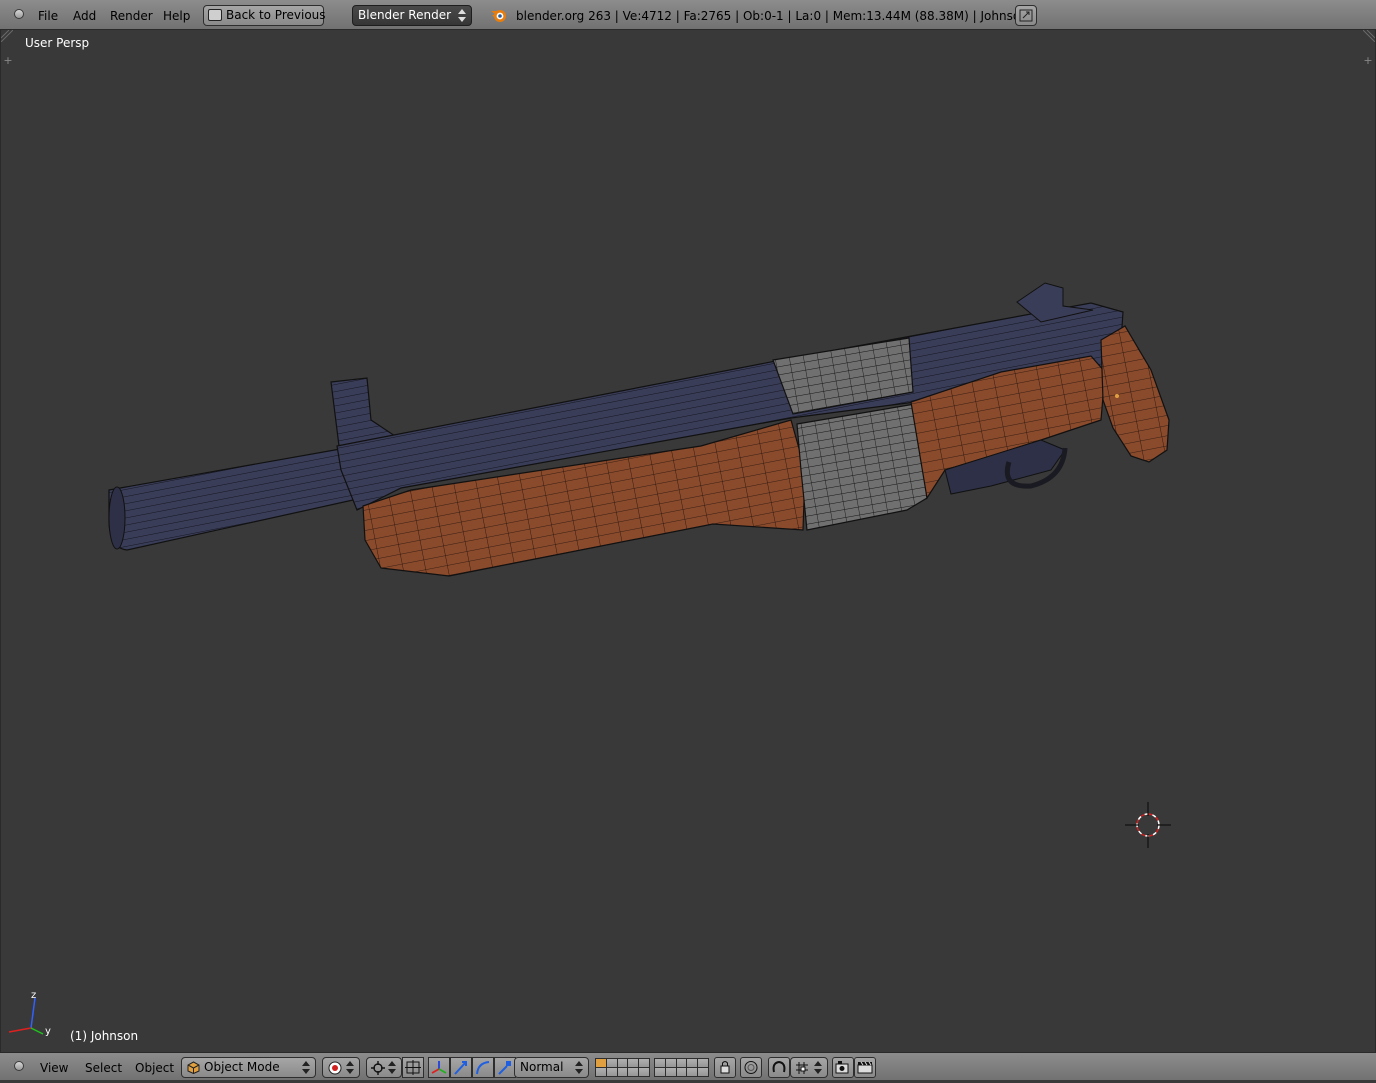  What do you see at coordinates (1148, 825) in the screenshot?
I see `3d-cursor-icon` at bounding box center [1148, 825].